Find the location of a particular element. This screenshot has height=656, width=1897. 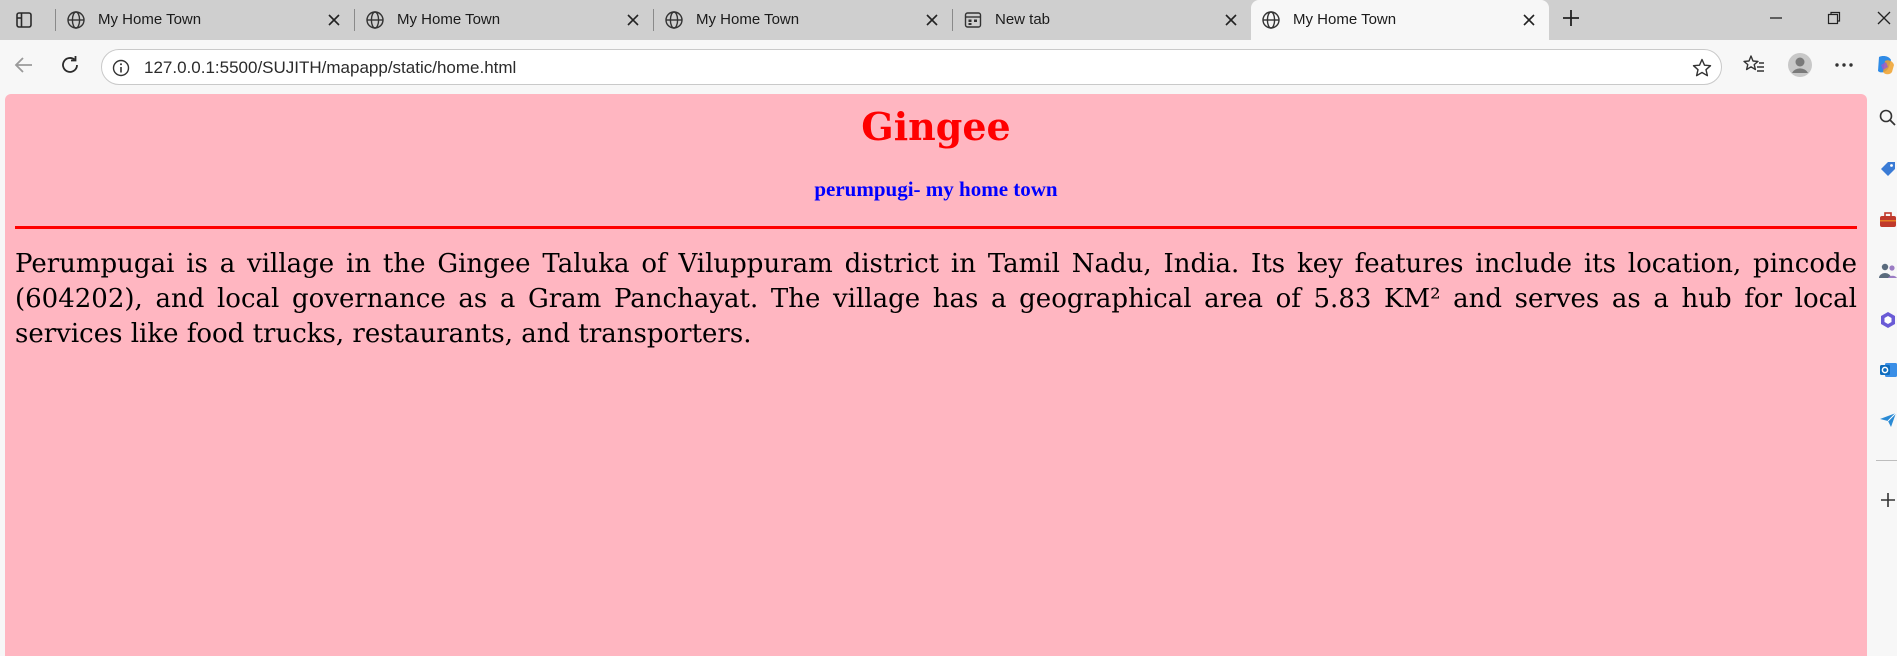

tab-title: New tab is located at coordinates (1023, 19).